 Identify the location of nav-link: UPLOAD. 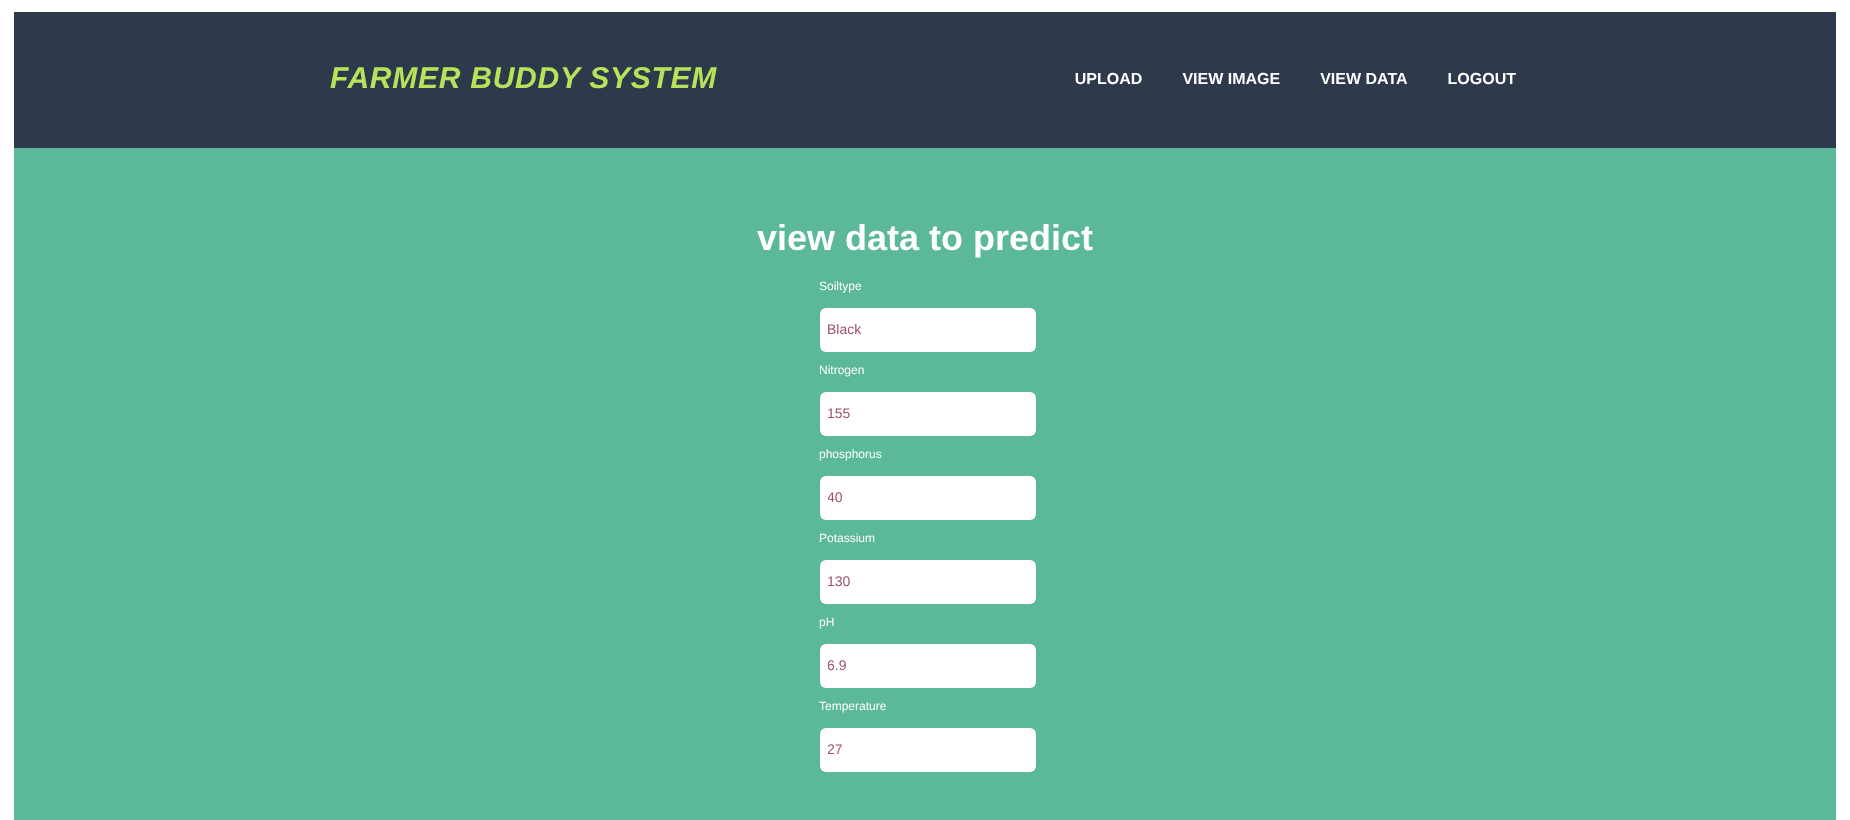
(1108, 80).